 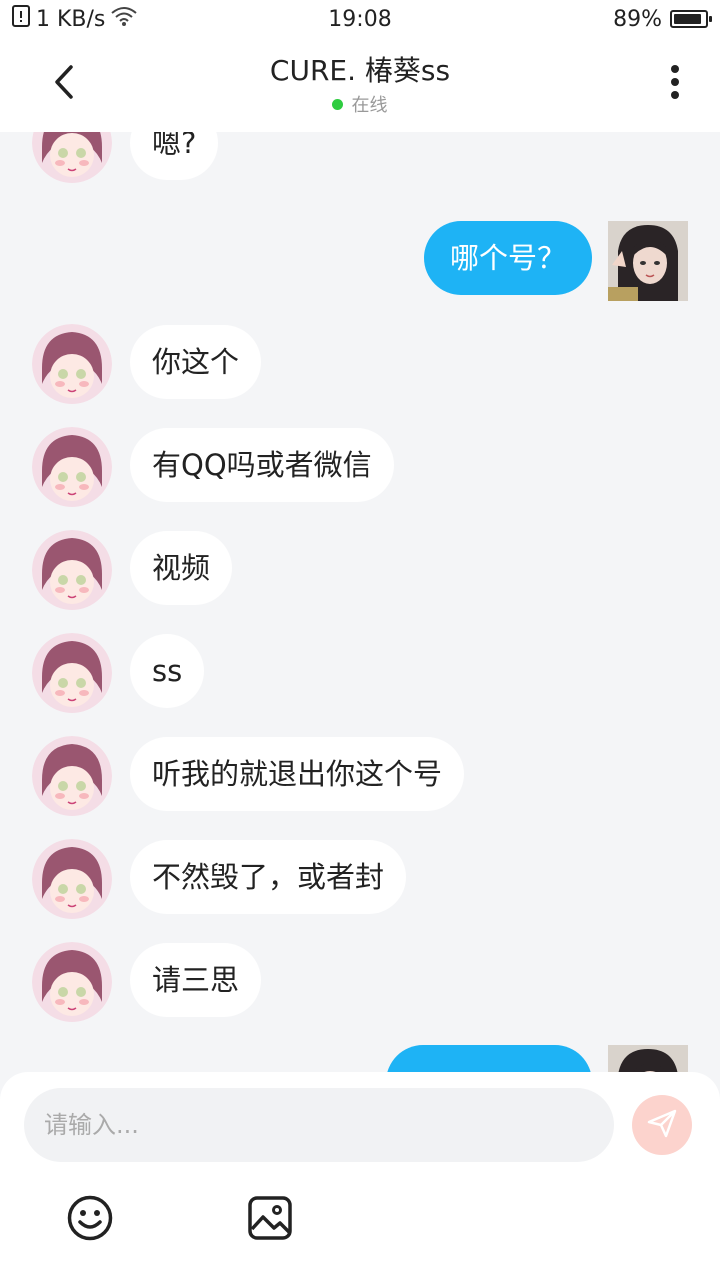 What do you see at coordinates (196, 362) in the screenshot?
I see `incoming-bubble: 你这个` at bounding box center [196, 362].